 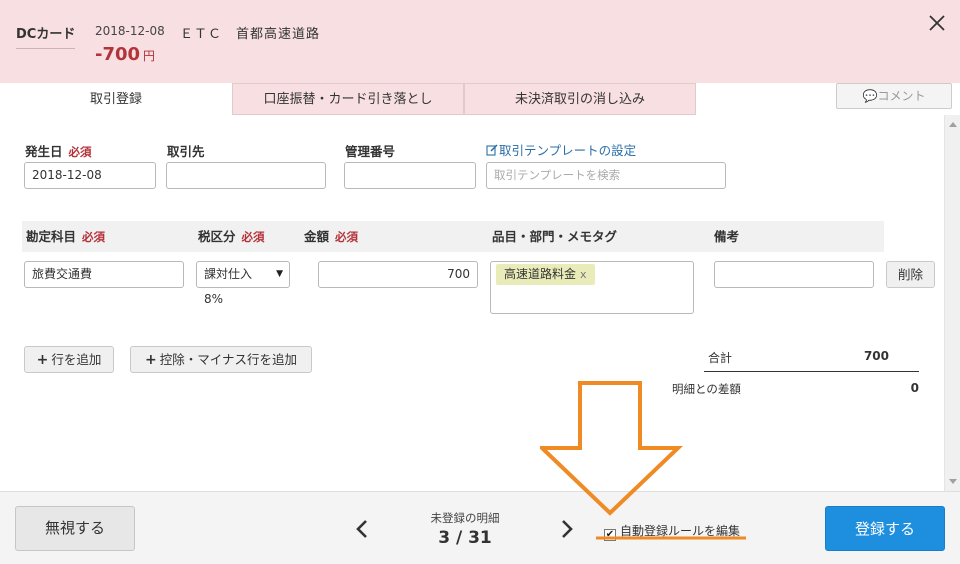 I want to click on manage-number-field, so click(x=410, y=175).